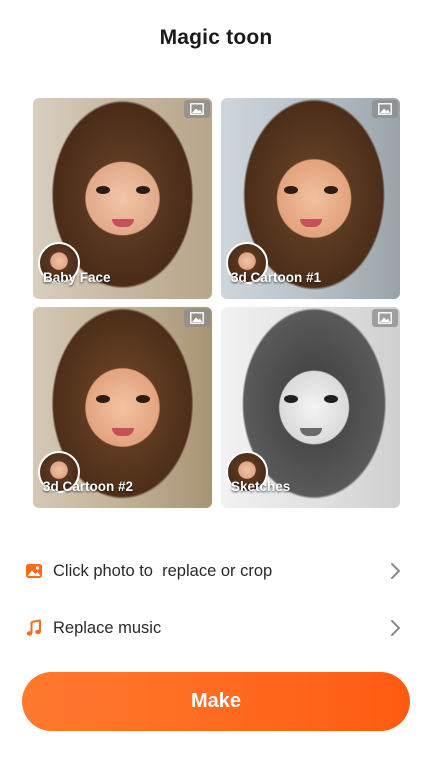 Image resolution: width=432 pixels, height=768 pixels. I want to click on style-card-3d-cartoon-2: 3d Cartoon #2, so click(122, 407).